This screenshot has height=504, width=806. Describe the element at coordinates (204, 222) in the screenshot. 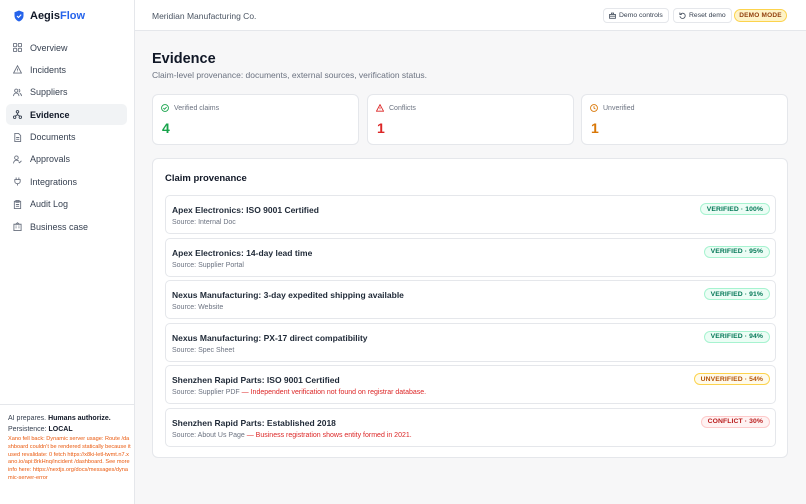

I see `claim-source: Source: Internal Doc` at that location.